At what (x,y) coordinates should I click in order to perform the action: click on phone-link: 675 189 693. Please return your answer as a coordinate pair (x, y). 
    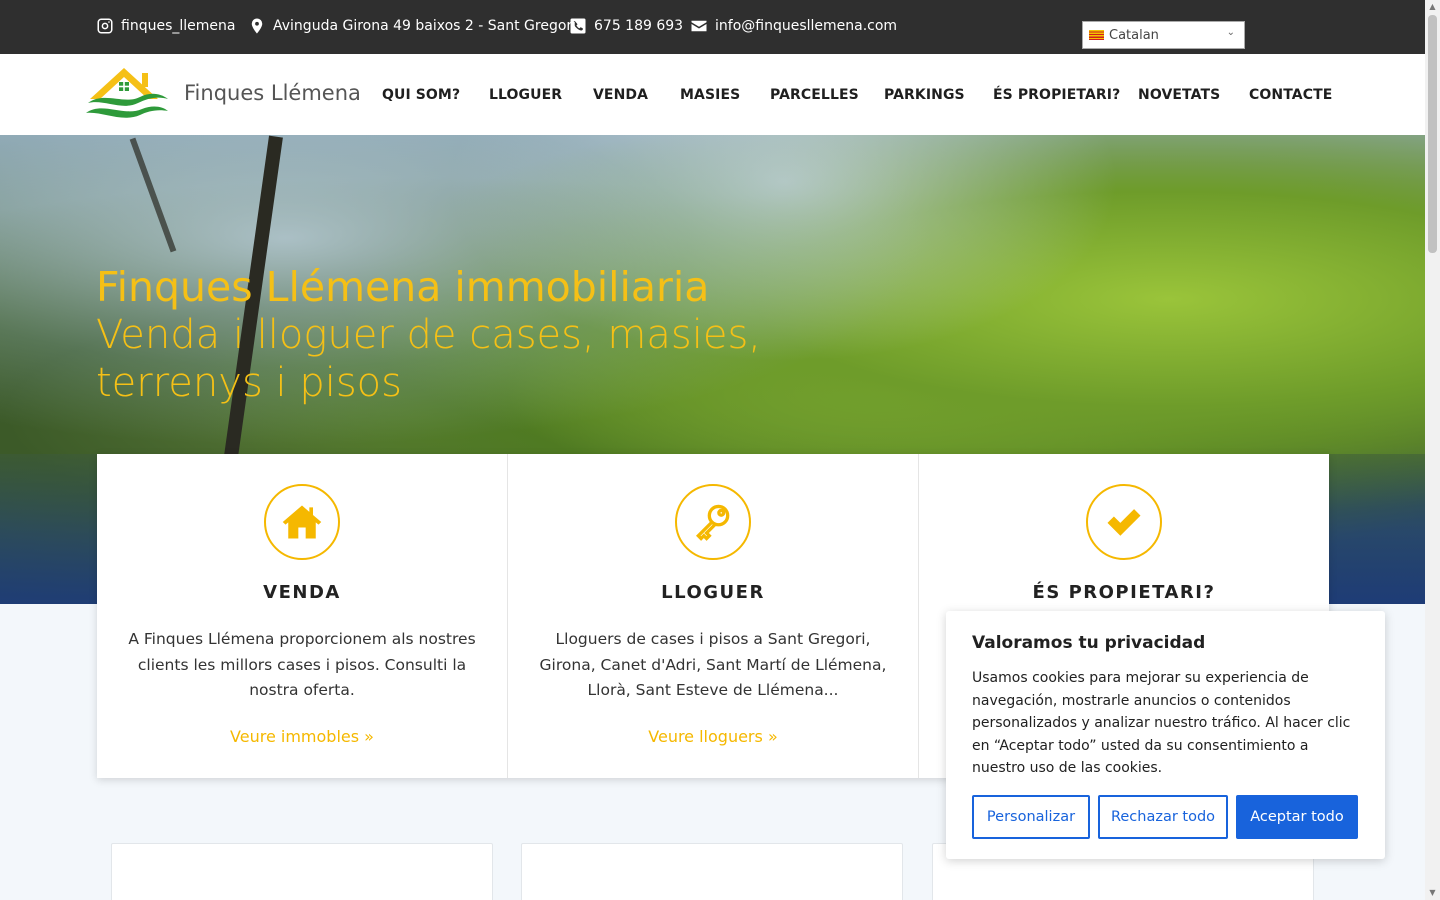
    Looking at the image, I should click on (626, 26).